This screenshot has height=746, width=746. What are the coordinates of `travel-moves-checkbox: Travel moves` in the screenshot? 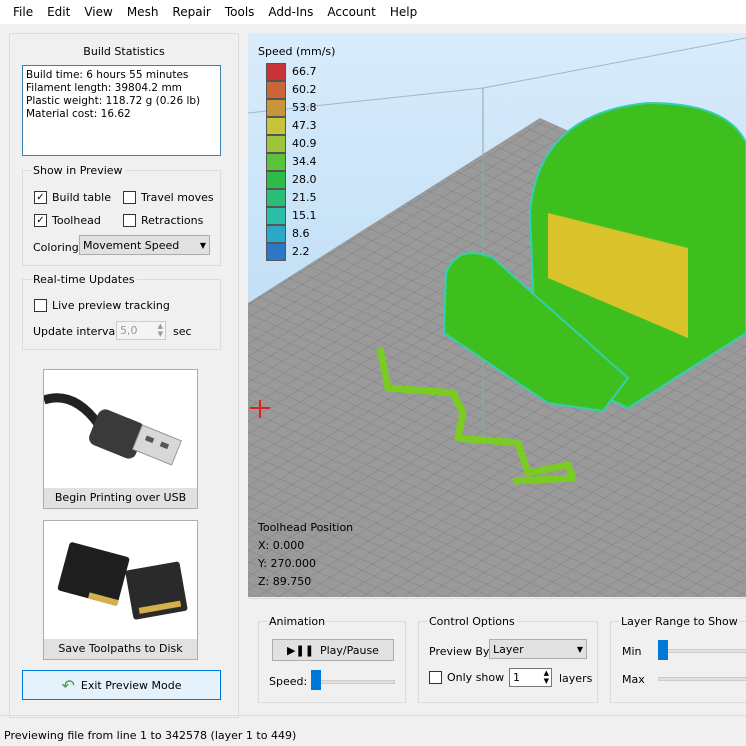 It's located at (168, 197).